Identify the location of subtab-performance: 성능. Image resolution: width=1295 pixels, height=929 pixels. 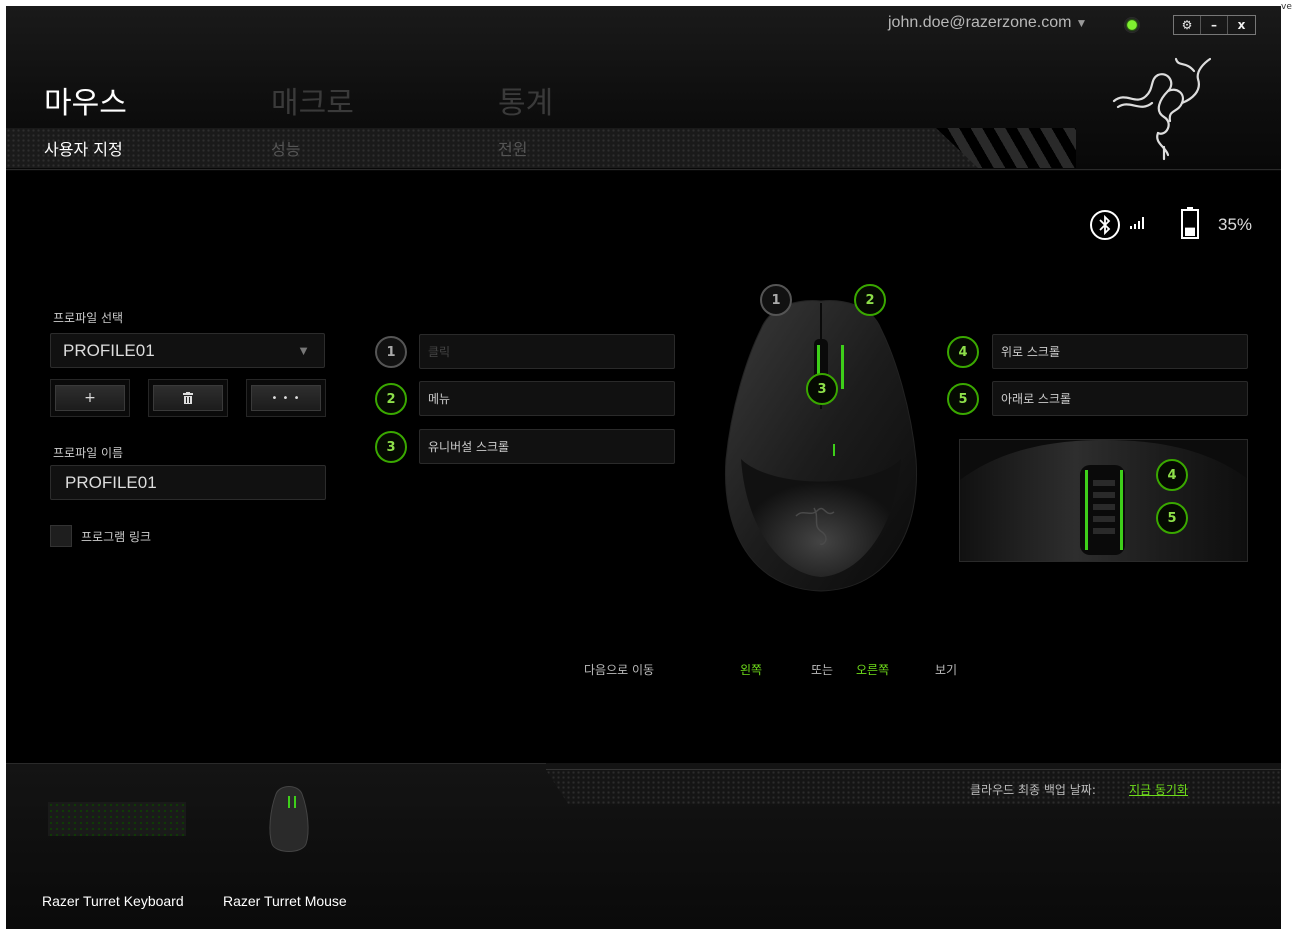
(384, 148).